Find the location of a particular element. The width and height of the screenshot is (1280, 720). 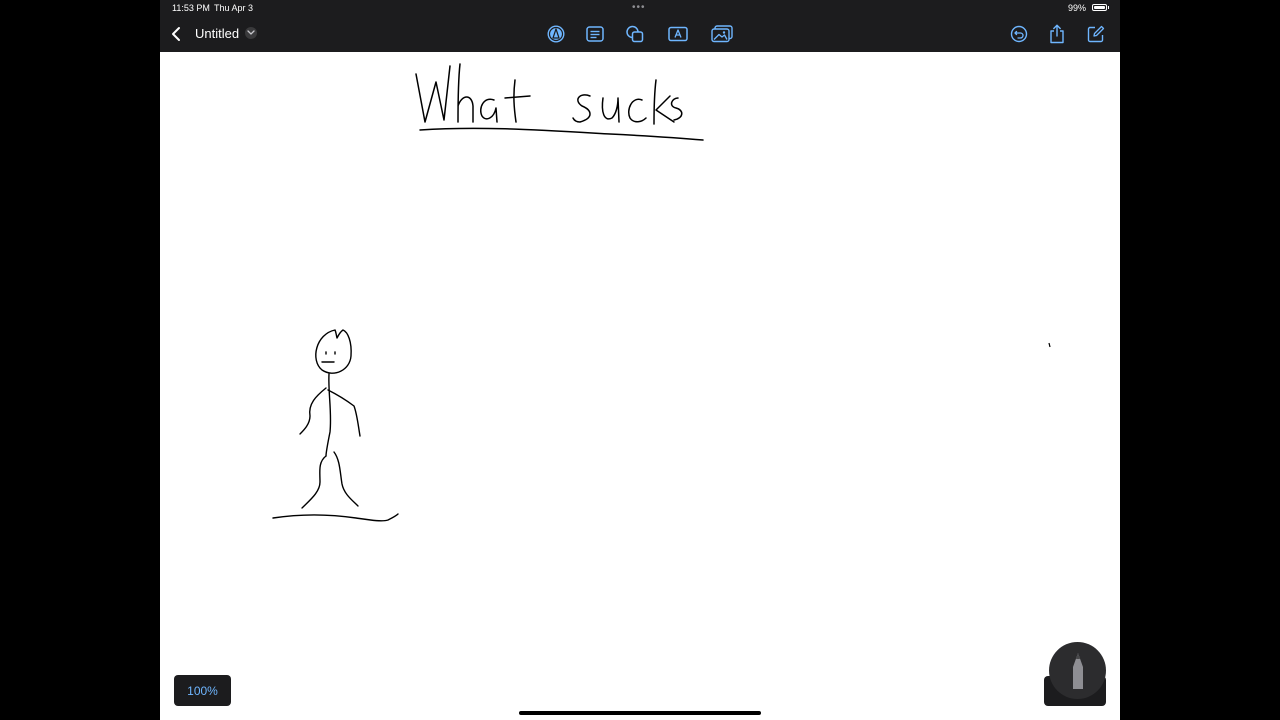

toolbar: Untitled is located at coordinates (640, 34).